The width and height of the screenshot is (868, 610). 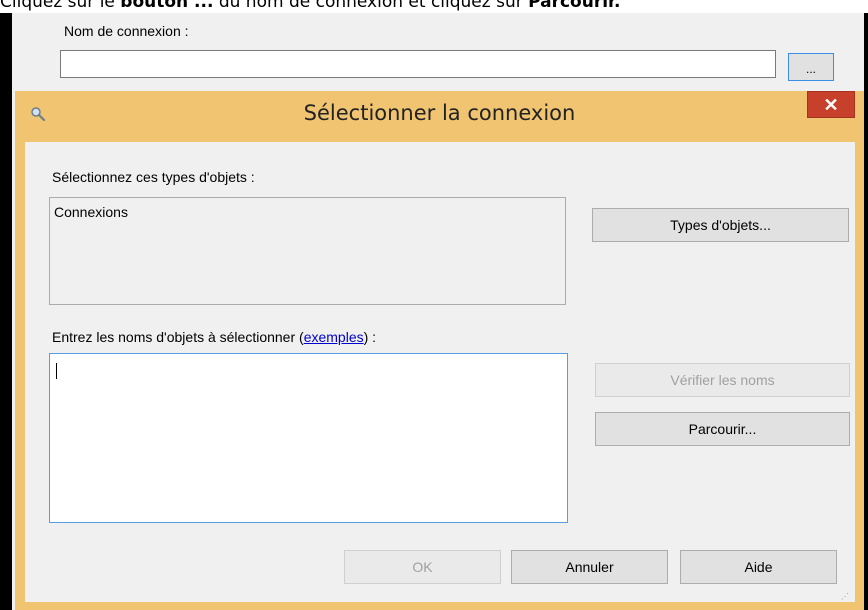 I want to click on close-button: ✕, so click(x=831, y=104).